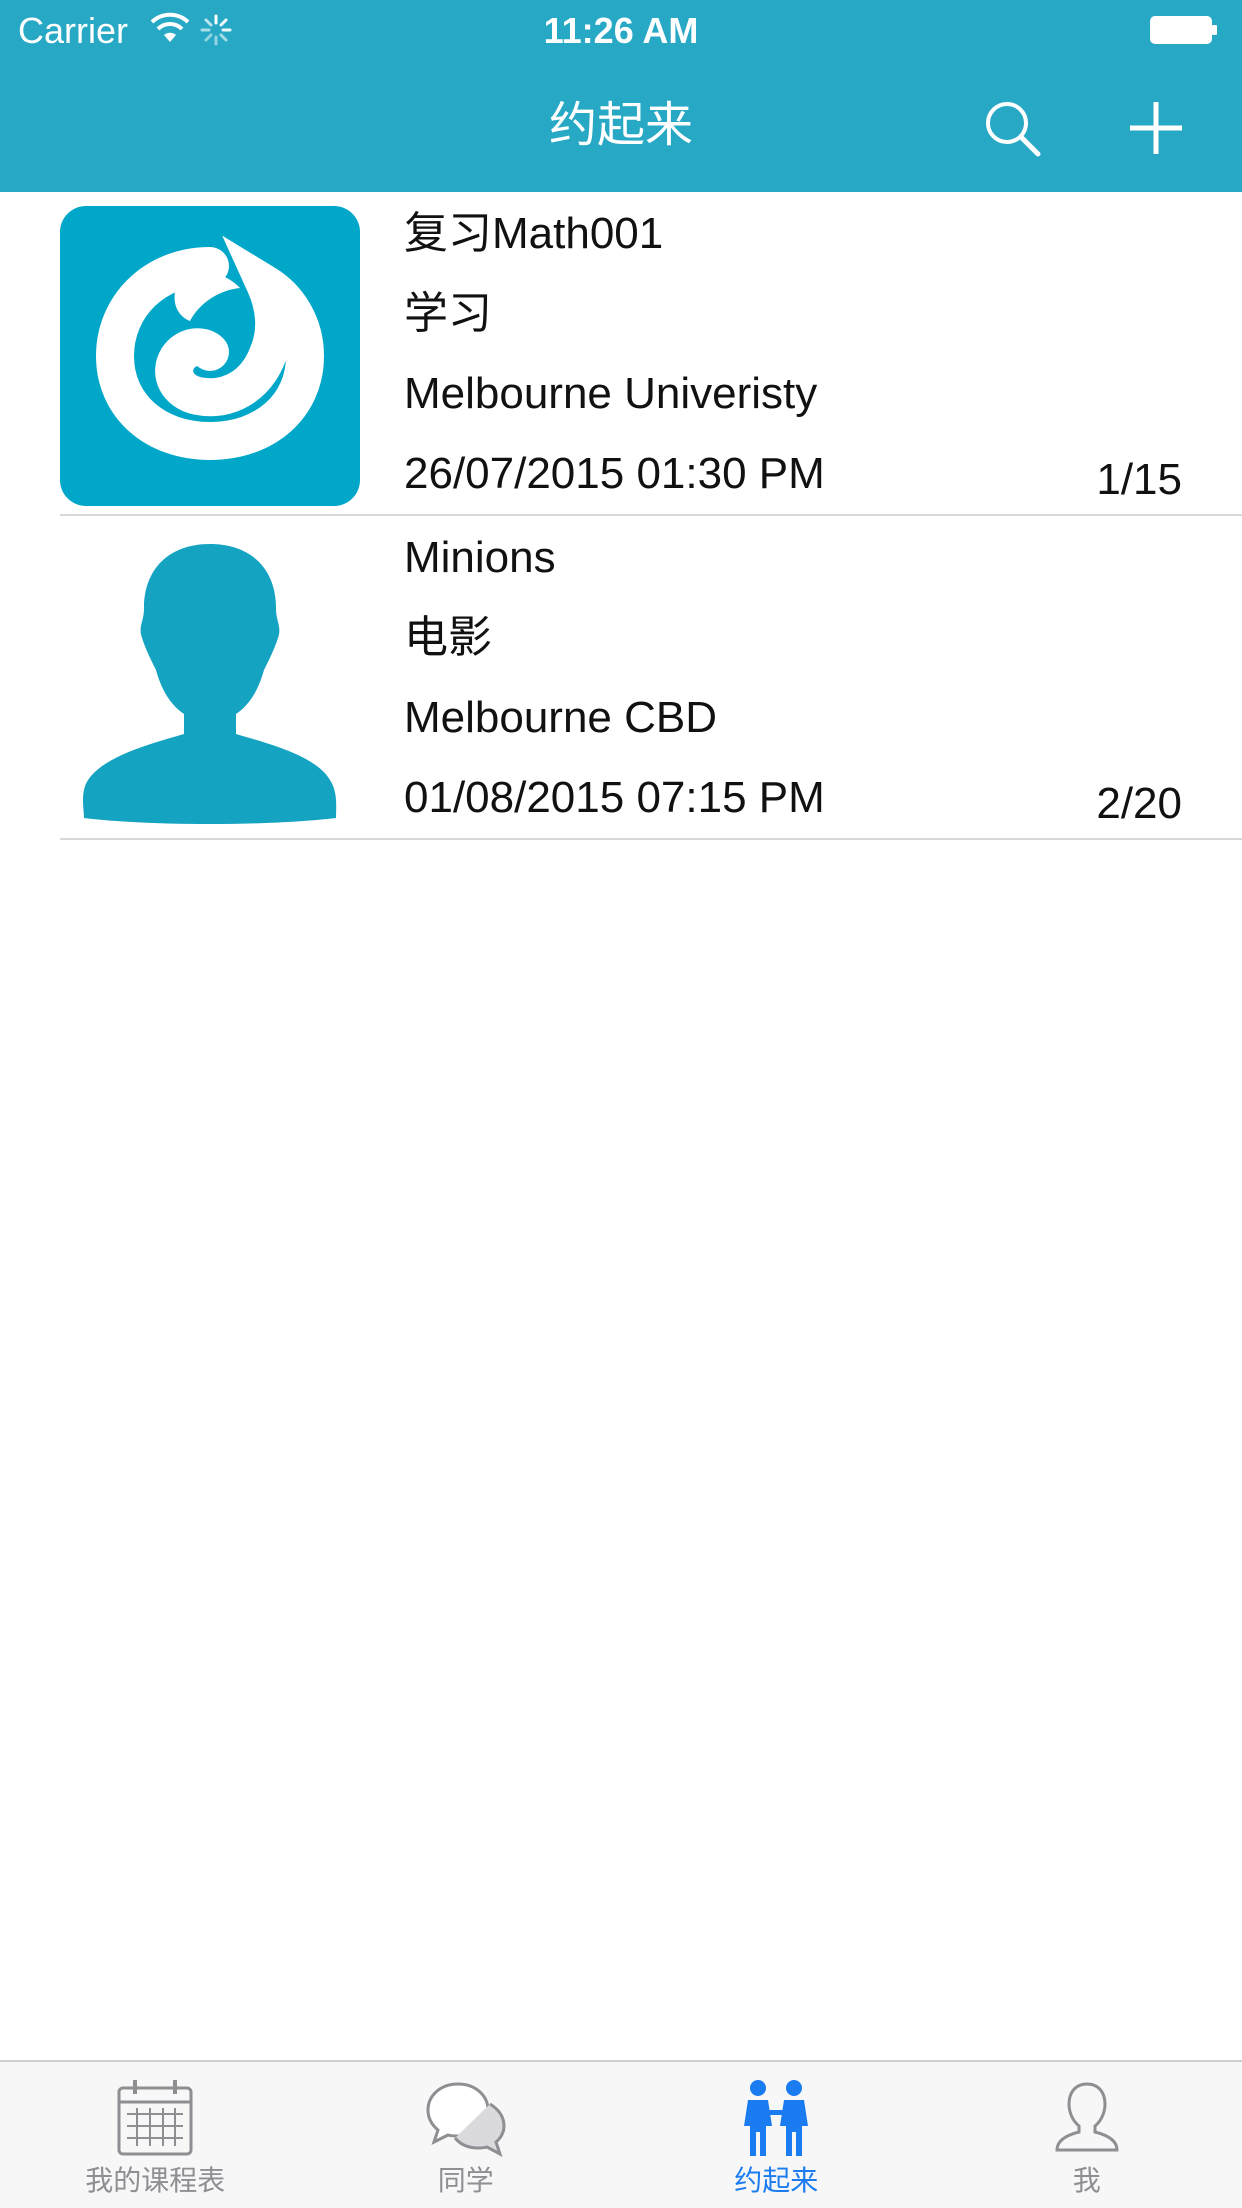 Image resolution: width=1242 pixels, height=2208 pixels. I want to click on status-time: 11:26 AM, so click(621, 30).